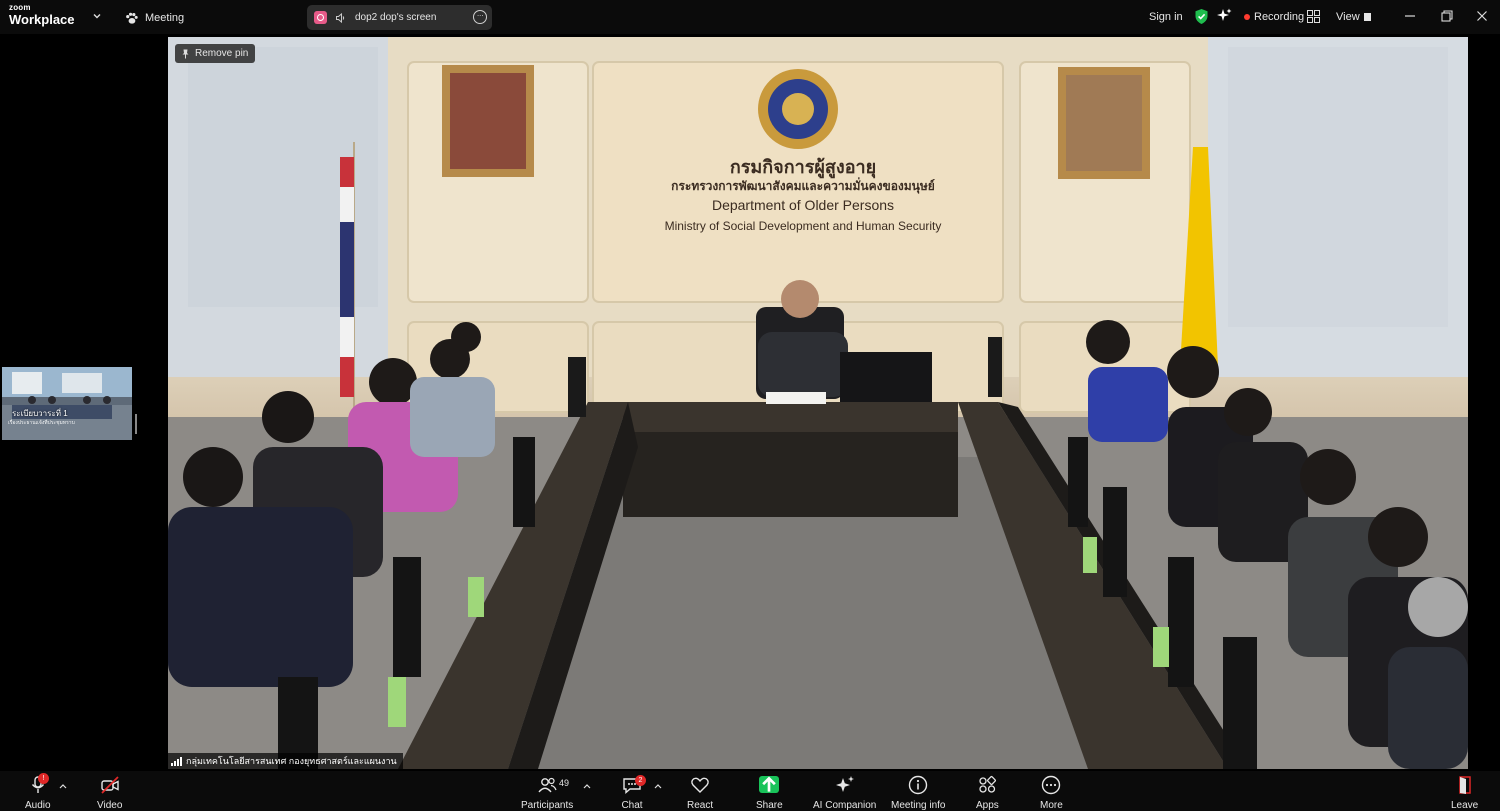  What do you see at coordinates (1367, 17) in the screenshot?
I see `view-layout-icon` at bounding box center [1367, 17].